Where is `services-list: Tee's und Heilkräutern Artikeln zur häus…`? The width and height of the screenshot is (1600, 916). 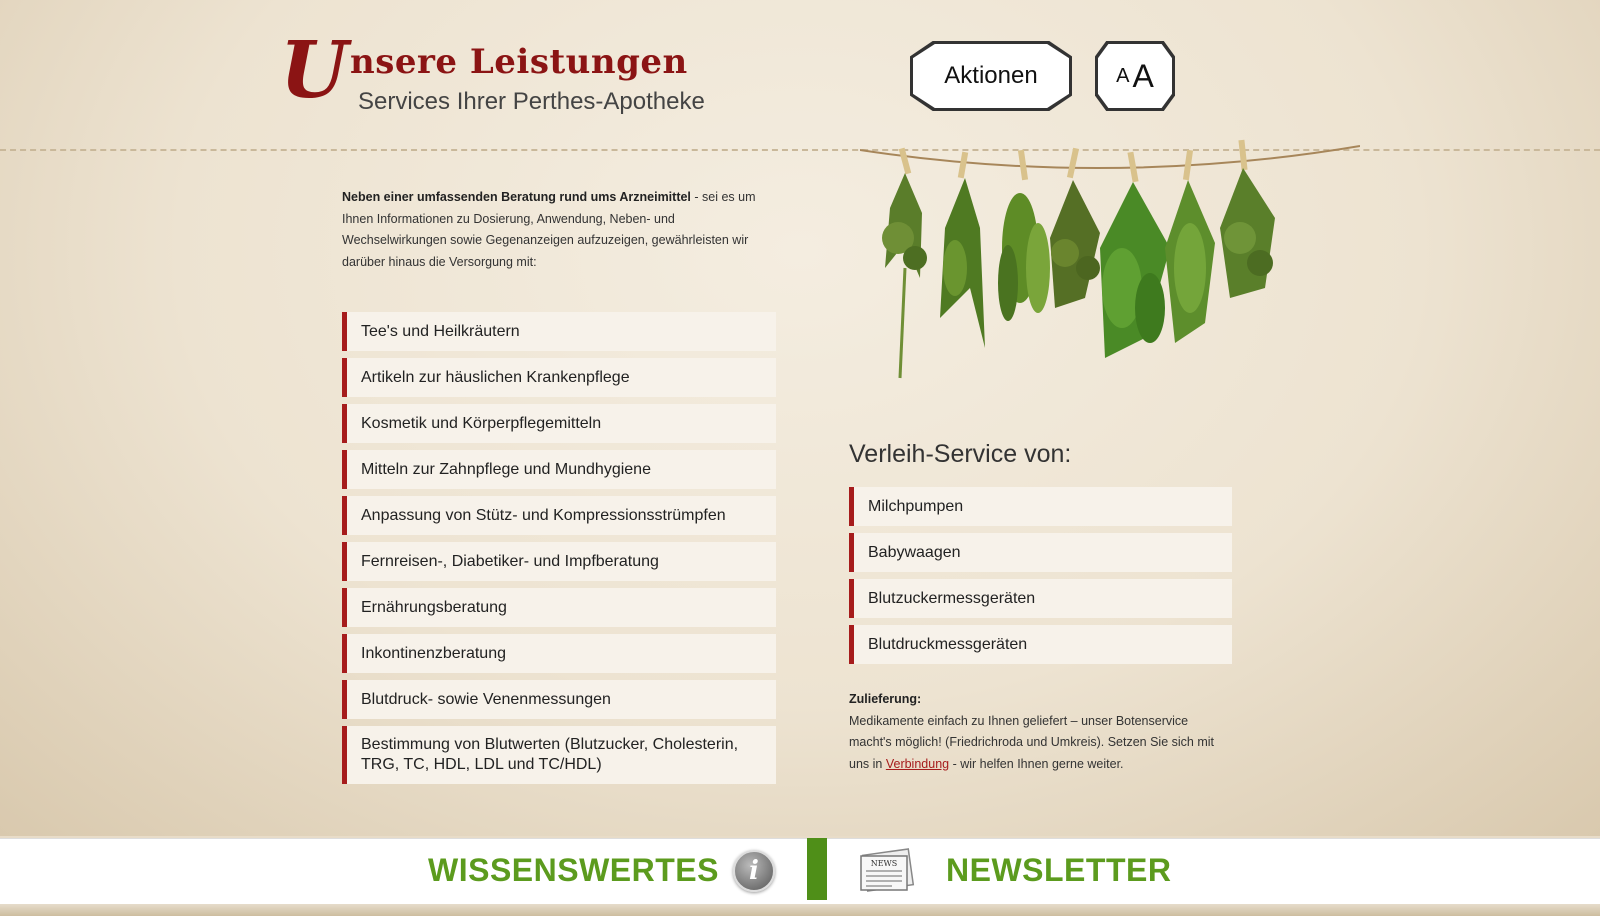 services-list: Tee's und Heilkräutern Artikeln zur häus… is located at coordinates (559, 551).